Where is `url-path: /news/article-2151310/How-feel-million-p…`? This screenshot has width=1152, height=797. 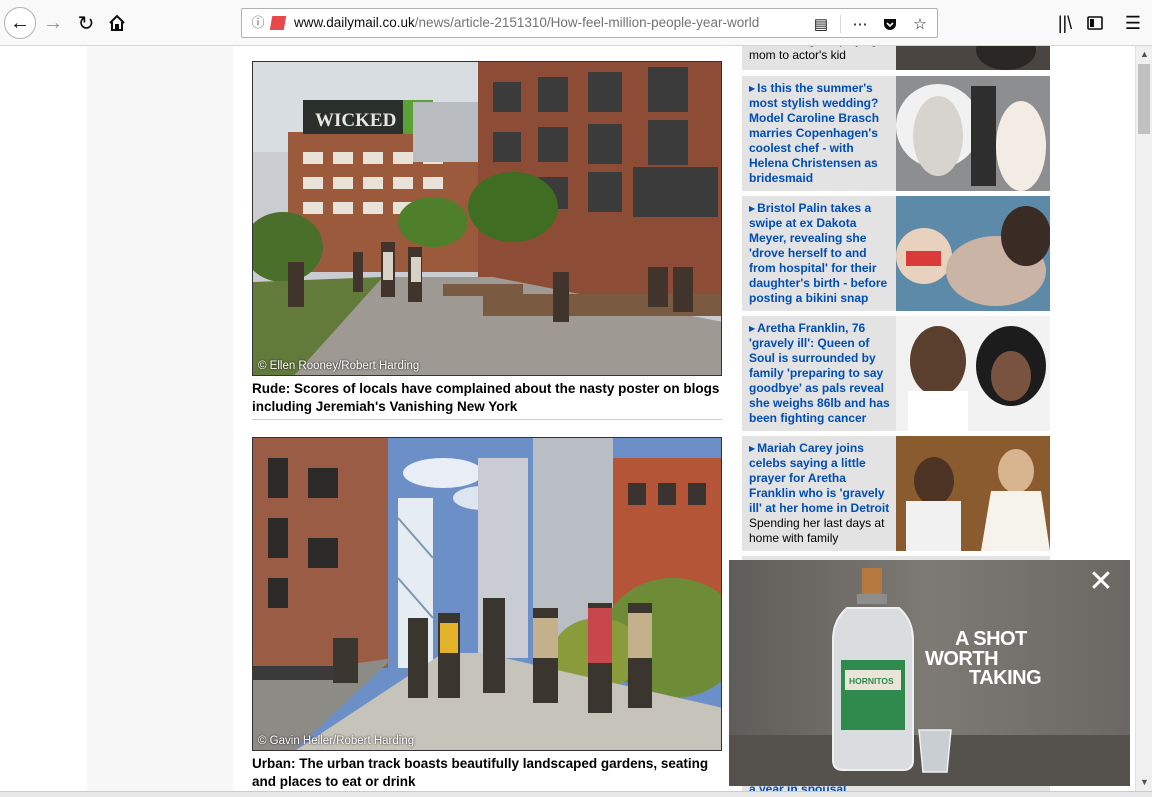
url-path: /news/article-2151310/How-feel-million-p… is located at coordinates (587, 22).